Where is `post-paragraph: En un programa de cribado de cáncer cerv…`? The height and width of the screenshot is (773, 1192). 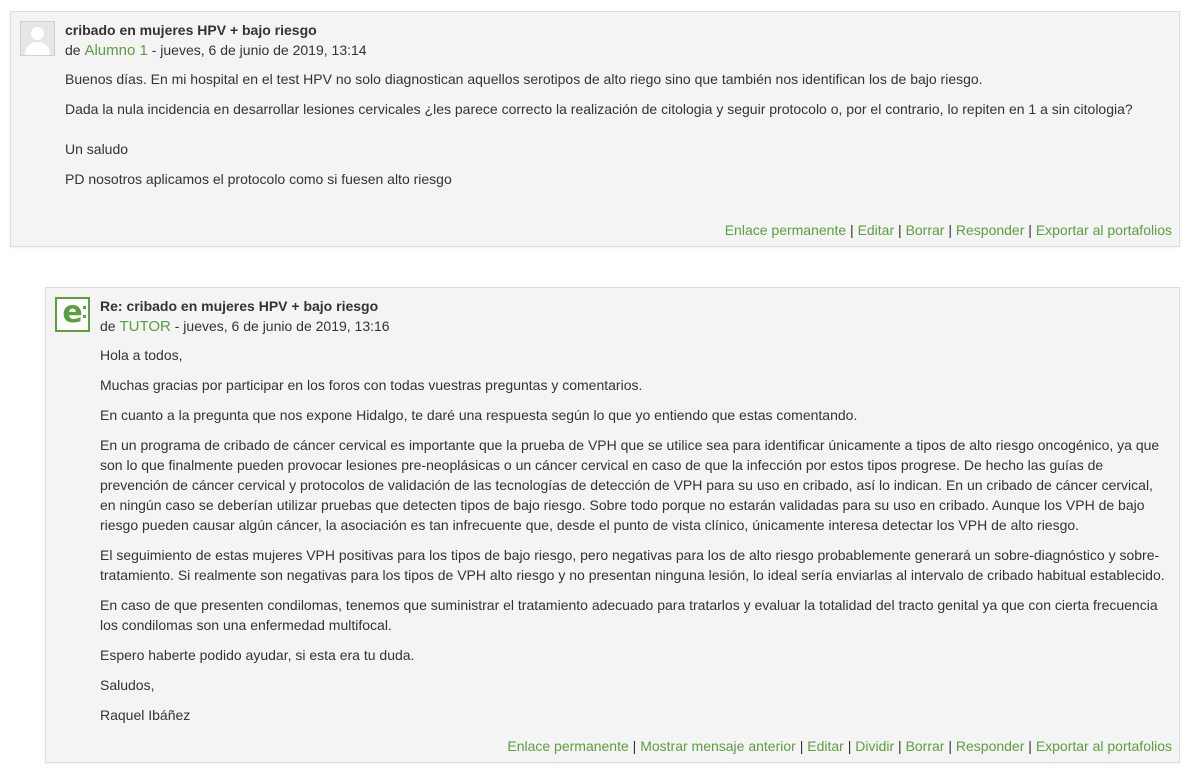
post-paragraph: En un programa de cribado de cáncer cerv… is located at coordinates (630, 485).